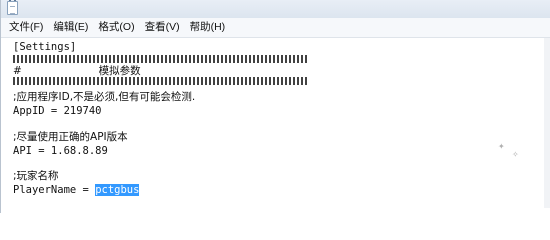  I want to click on menu-edit: 编辑(E), so click(70, 27).